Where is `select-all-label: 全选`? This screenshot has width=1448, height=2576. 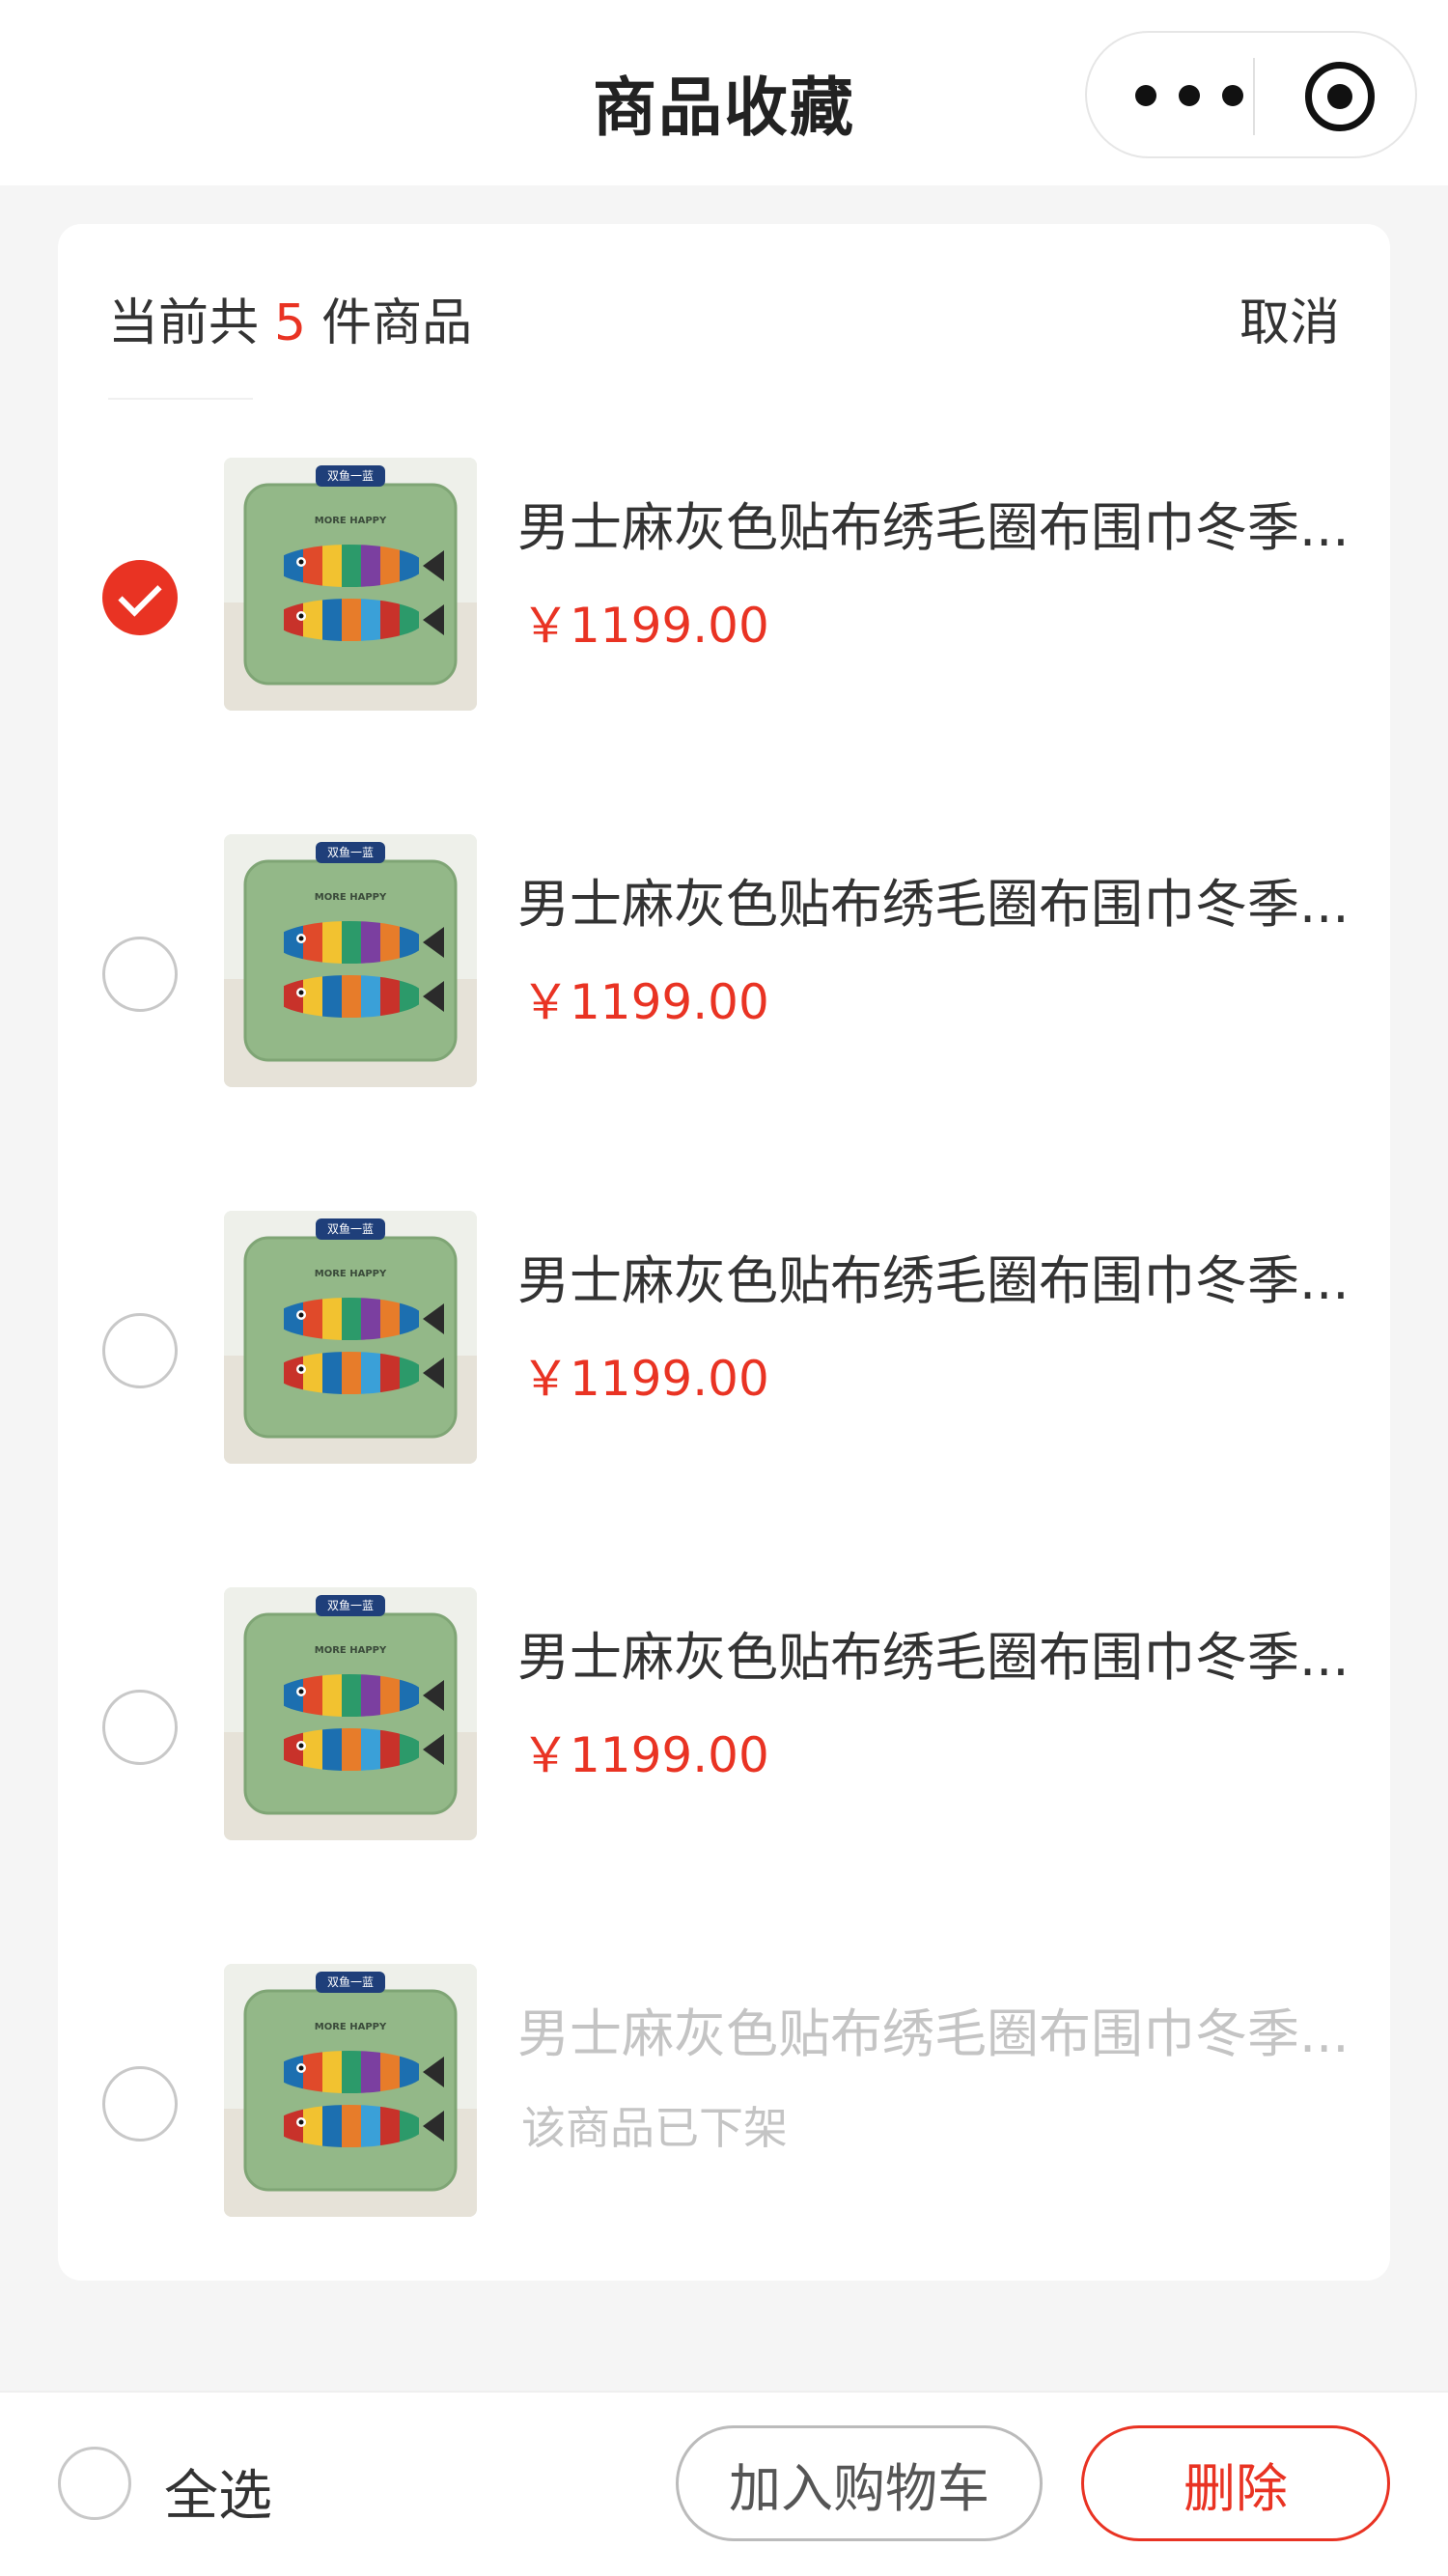 select-all-label: 全选 is located at coordinates (218, 2492).